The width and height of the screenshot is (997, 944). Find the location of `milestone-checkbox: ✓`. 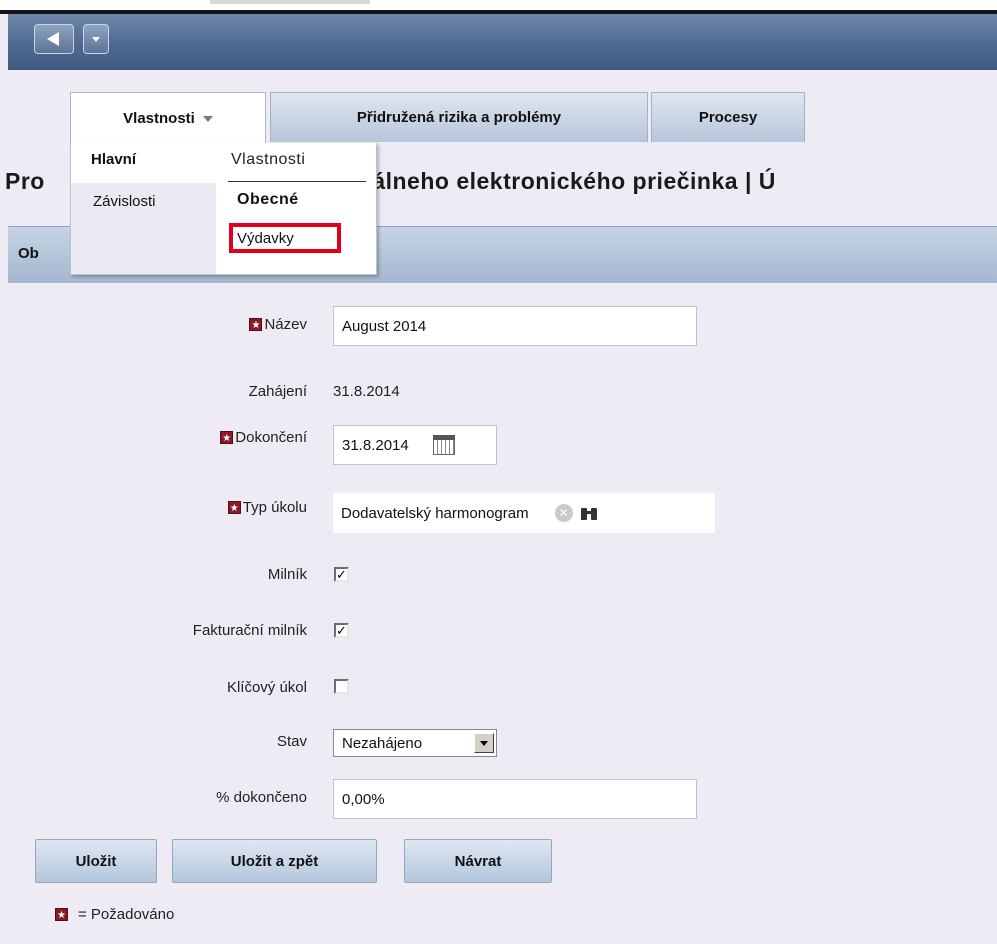

milestone-checkbox: ✓ is located at coordinates (341, 574).